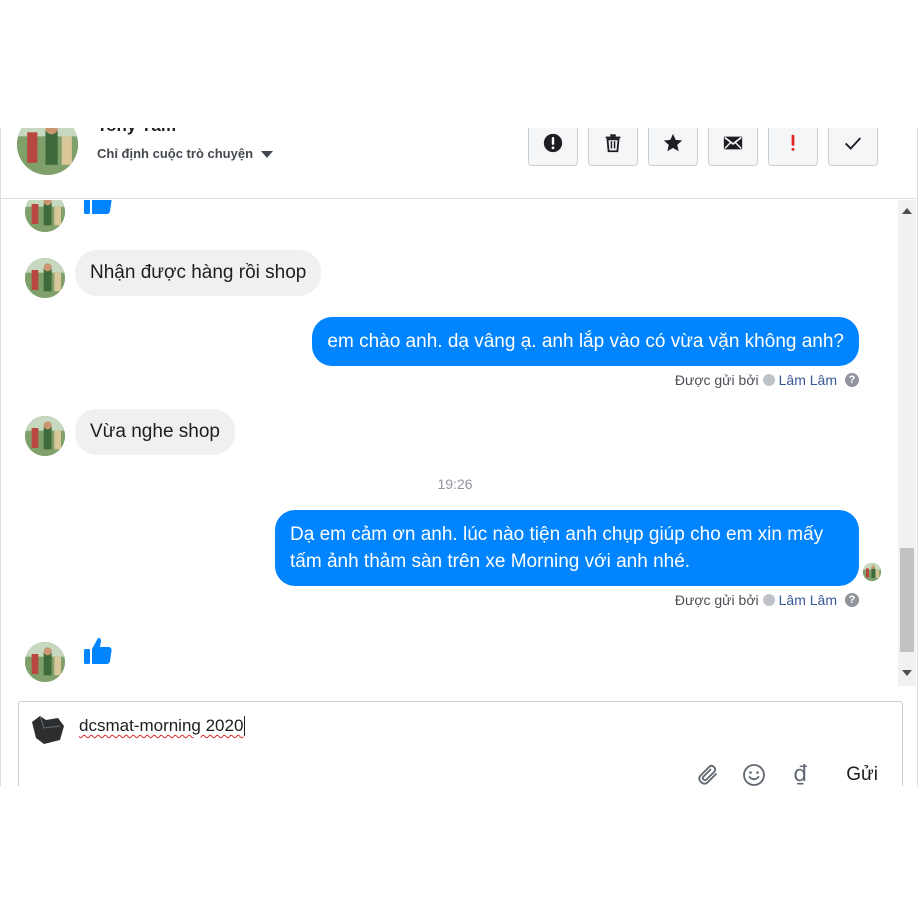 The width and height of the screenshot is (918, 918). Describe the element at coordinates (613, 143) in the screenshot. I see `trash-icon` at that location.